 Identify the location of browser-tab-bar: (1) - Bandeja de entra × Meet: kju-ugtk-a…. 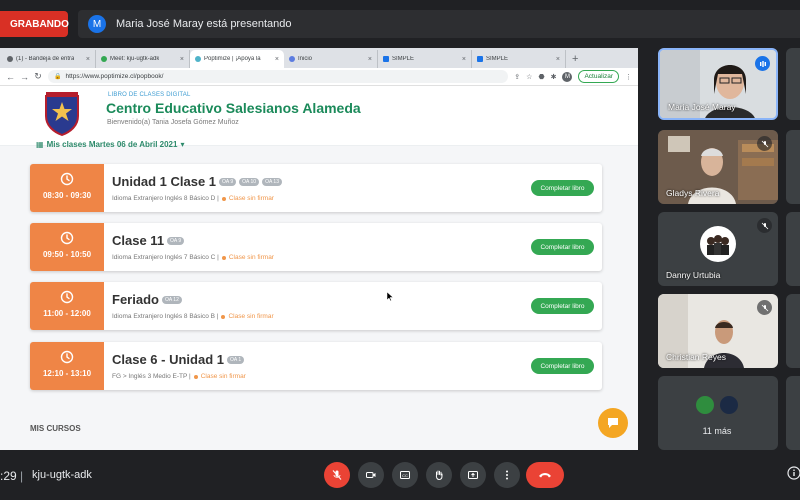
(319, 58).